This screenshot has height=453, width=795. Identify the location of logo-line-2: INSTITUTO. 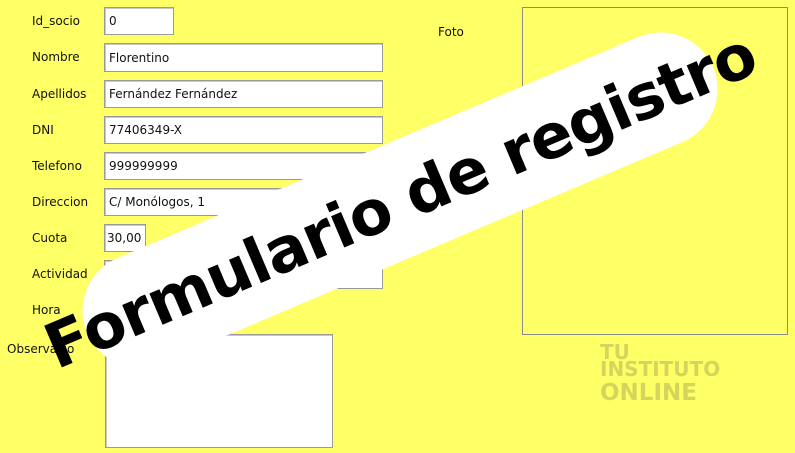
(660, 369).